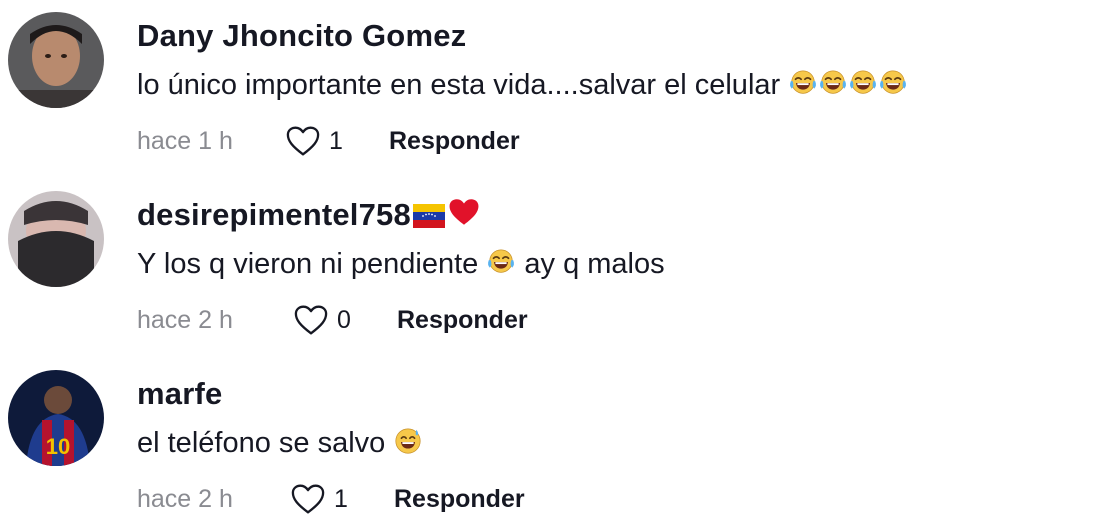 The height and width of the screenshot is (528, 1100). I want to click on comment-body-continued: ay q malos, so click(594, 264).